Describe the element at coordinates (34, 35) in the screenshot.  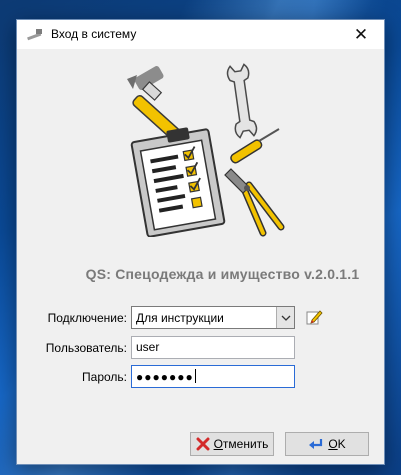
I see `hammer-icon` at that location.